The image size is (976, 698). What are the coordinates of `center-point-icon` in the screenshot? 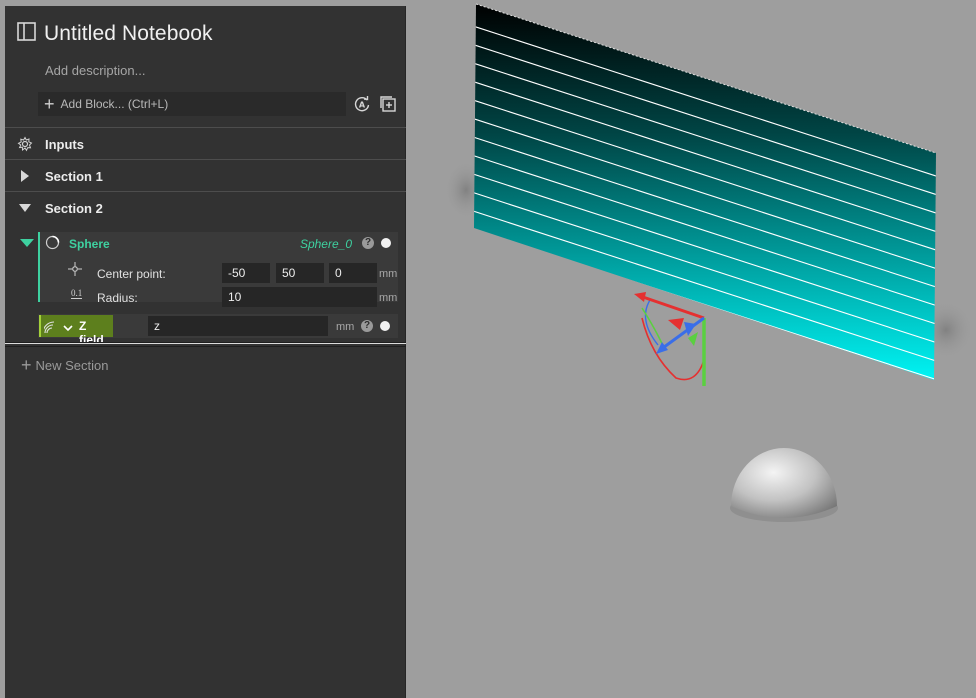 It's located at (75, 271).